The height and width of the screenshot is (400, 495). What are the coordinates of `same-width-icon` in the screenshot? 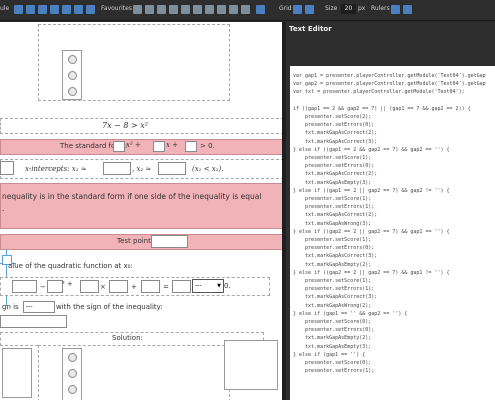 It's located at (233, 9).